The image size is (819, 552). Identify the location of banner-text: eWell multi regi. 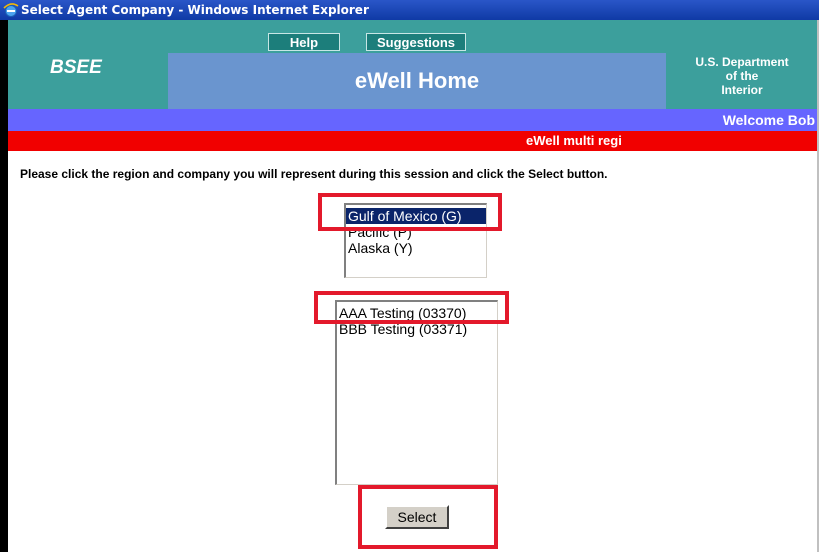
(574, 140).